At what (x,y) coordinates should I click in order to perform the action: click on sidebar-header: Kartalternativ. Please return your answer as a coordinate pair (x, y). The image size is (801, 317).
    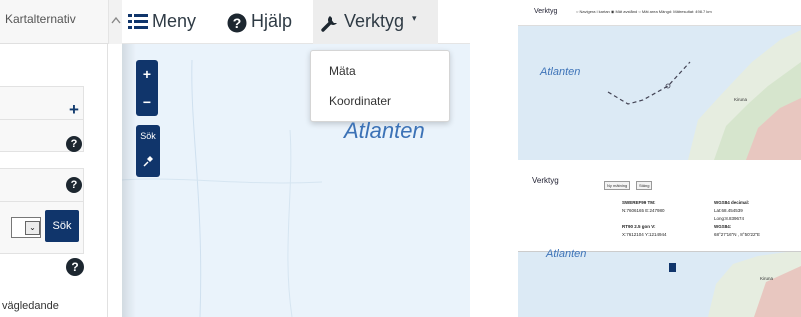
    Looking at the image, I should click on (54, 22).